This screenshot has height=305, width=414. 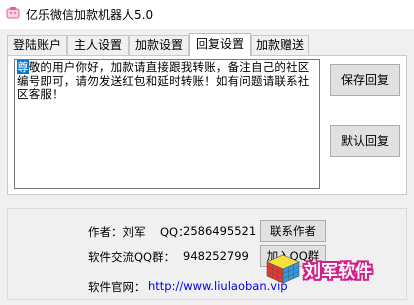 What do you see at coordinates (37, 45) in the screenshot?
I see `tab-login-account: 登陆账户` at bounding box center [37, 45].